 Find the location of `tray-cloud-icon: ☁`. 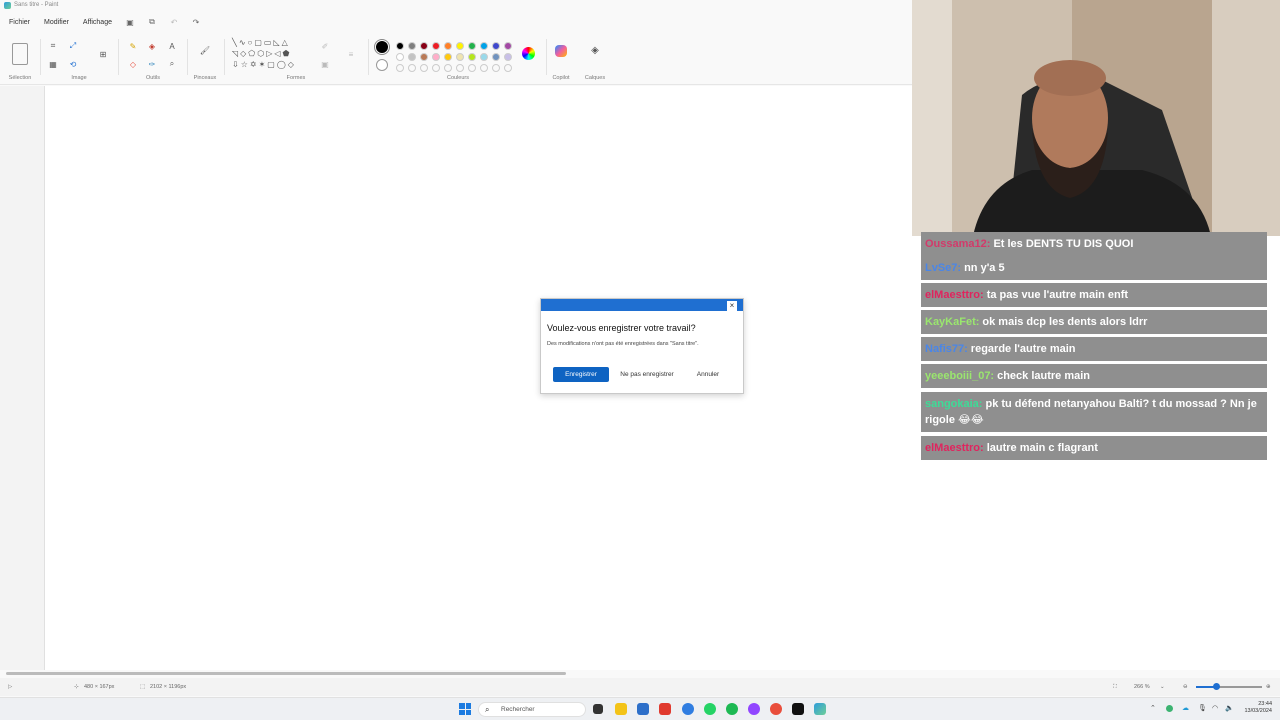

tray-cloud-icon: ☁ is located at coordinates (1185, 708).